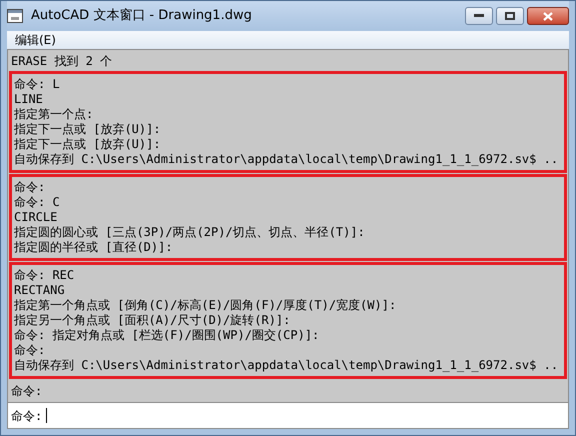 The image size is (576, 436). Describe the element at coordinates (15, 16) in the screenshot. I see `window-icon` at that location.